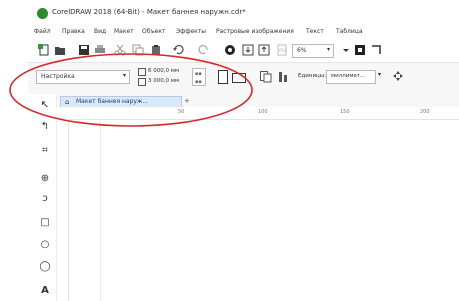 This screenshot has height=301, width=459. Describe the element at coordinates (255, 31) in the screenshot. I see `menu-bitmaps: Растровые изображения` at that location.